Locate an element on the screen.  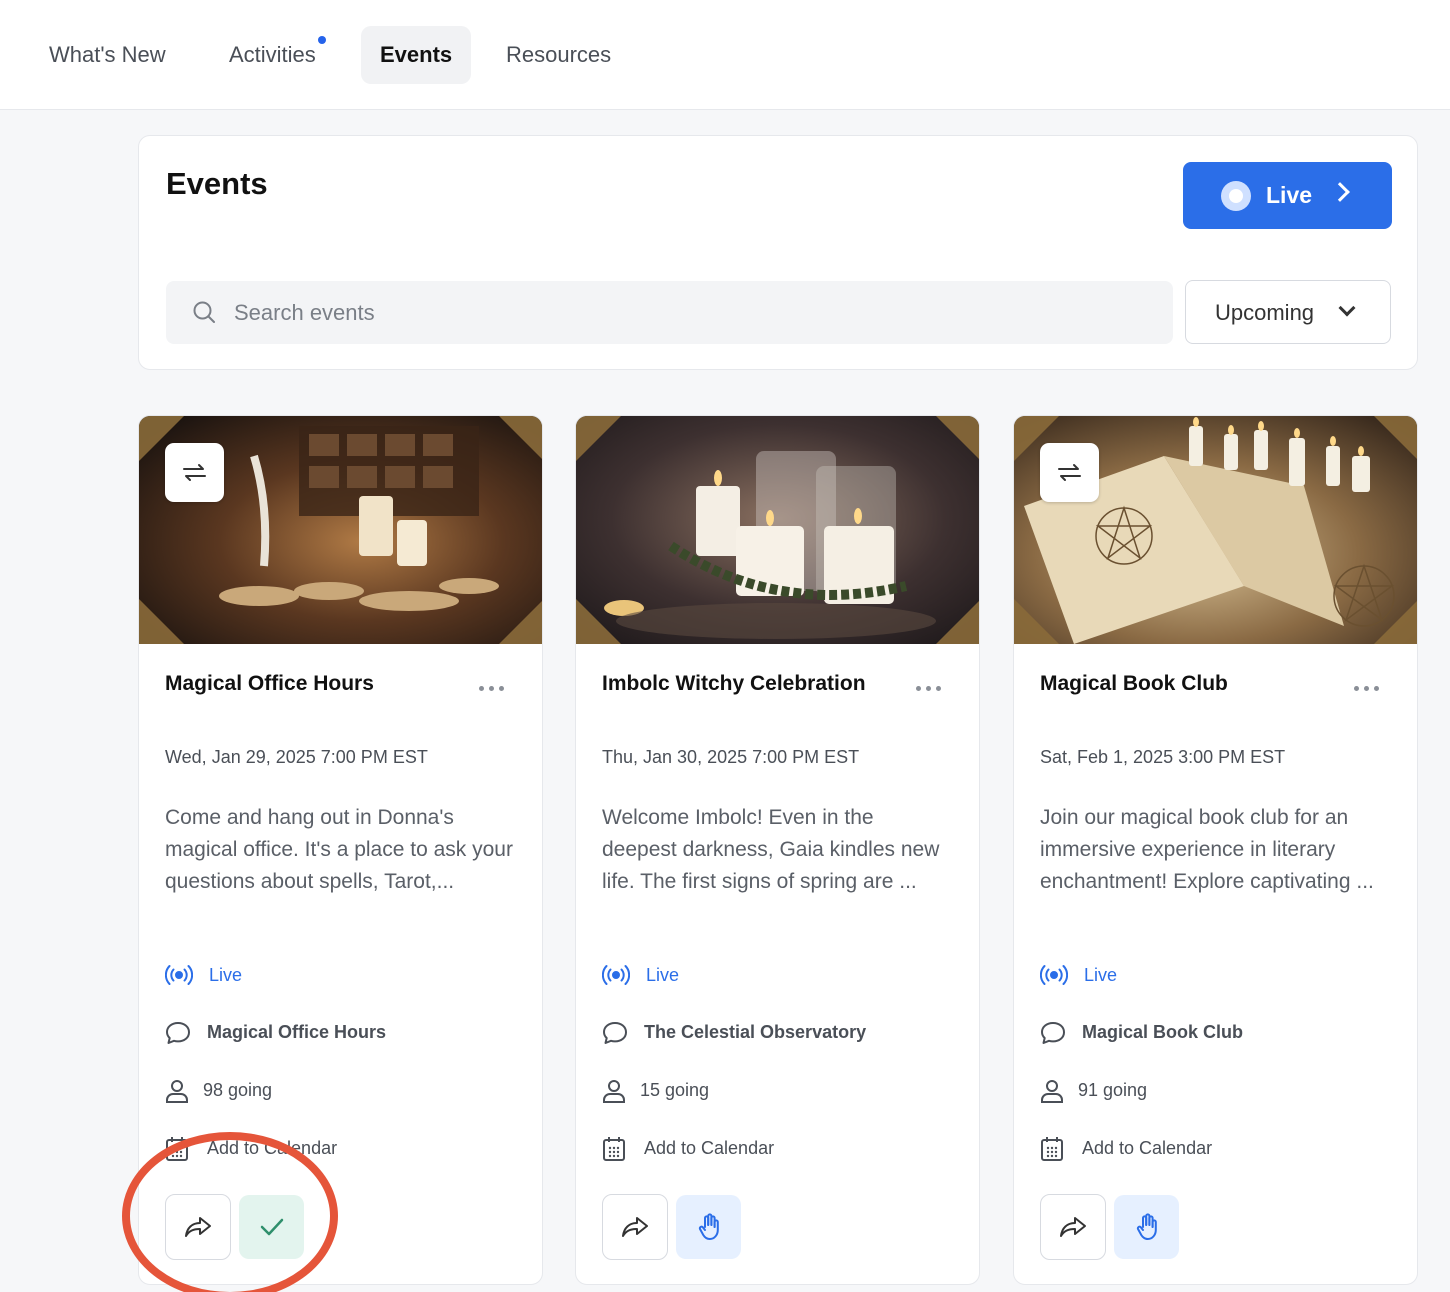
event-title: Magical Book Club is located at coordinates (1134, 684).